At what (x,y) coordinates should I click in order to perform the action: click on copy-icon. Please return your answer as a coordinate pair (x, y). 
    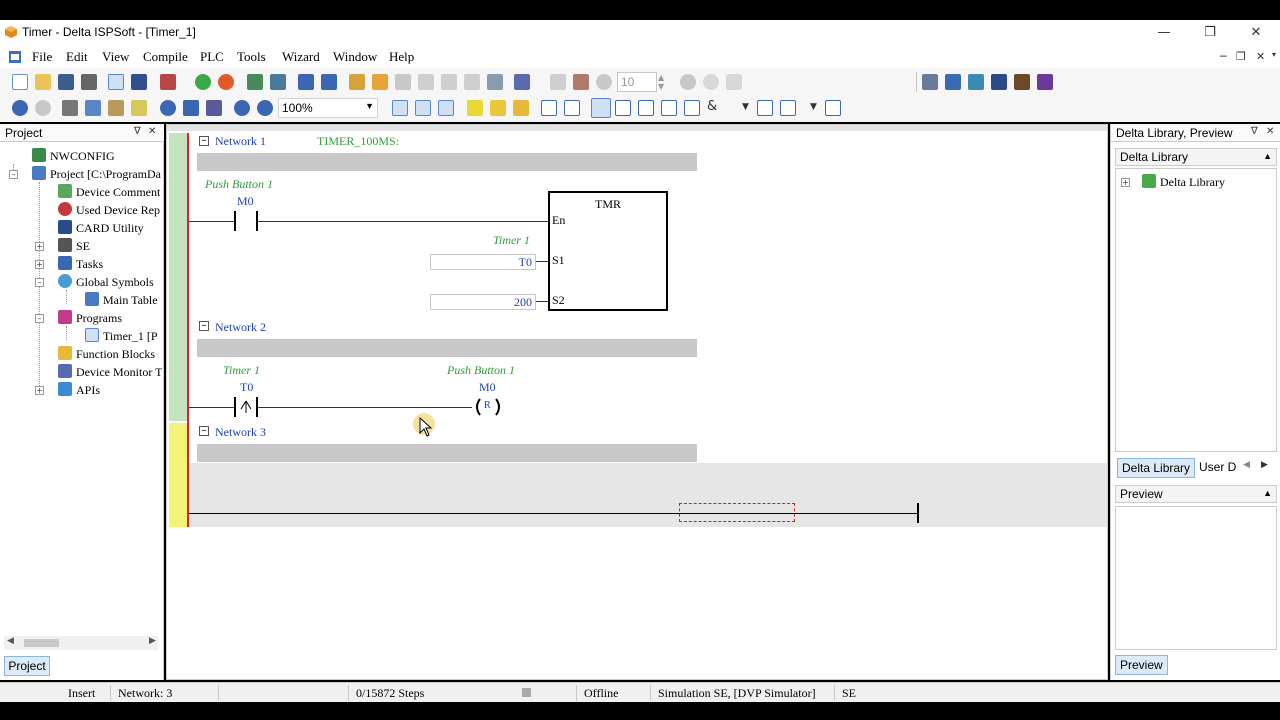
    Looking at the image, I should click on (93, 108).